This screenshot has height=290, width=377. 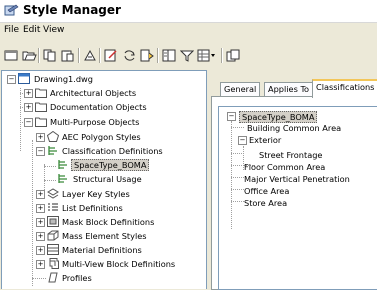 I want to click on menu-view: View, so click(x=53, y=30).